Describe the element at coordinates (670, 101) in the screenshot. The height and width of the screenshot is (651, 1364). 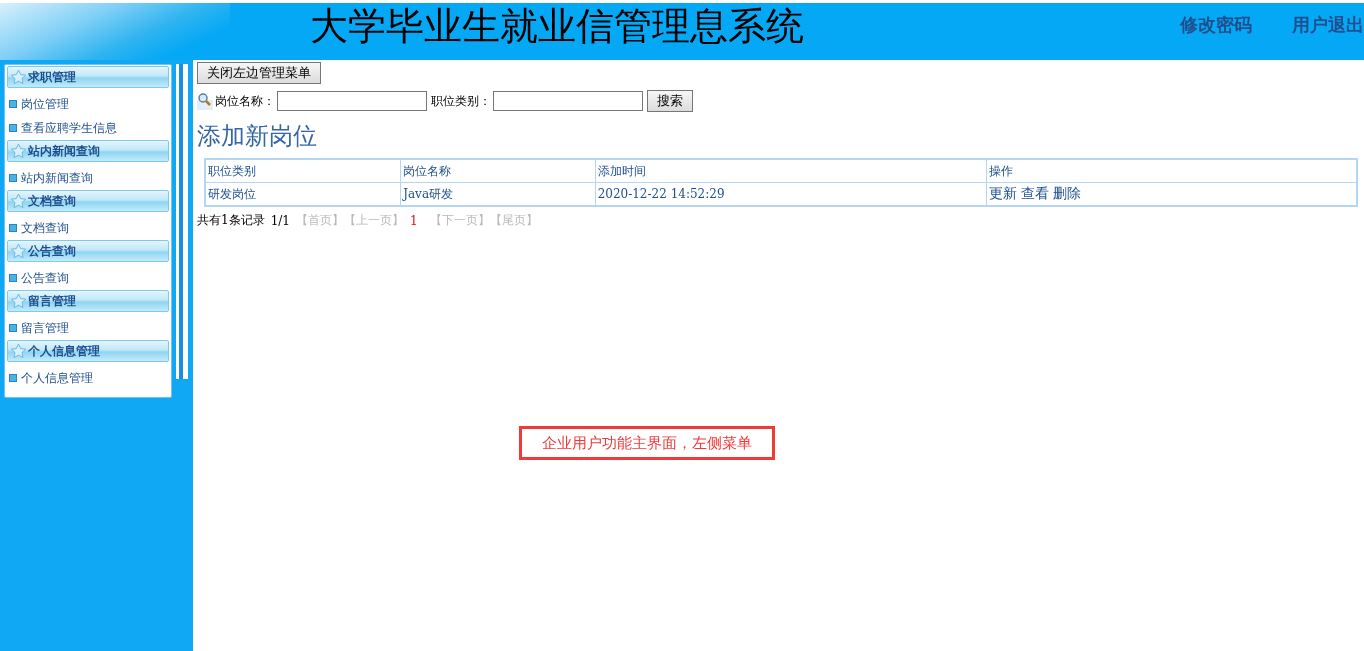
I see `search-button: 搜索` at that location.